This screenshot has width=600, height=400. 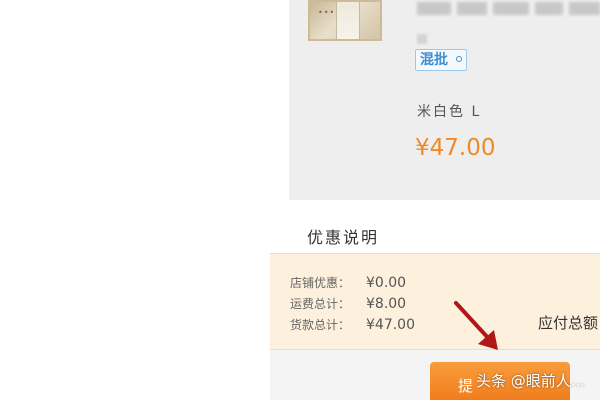 What do you see at coordinates (386, 283) in the screenshot?
I see `summary-value: ¥0.00` at bounding box center [386, 283].